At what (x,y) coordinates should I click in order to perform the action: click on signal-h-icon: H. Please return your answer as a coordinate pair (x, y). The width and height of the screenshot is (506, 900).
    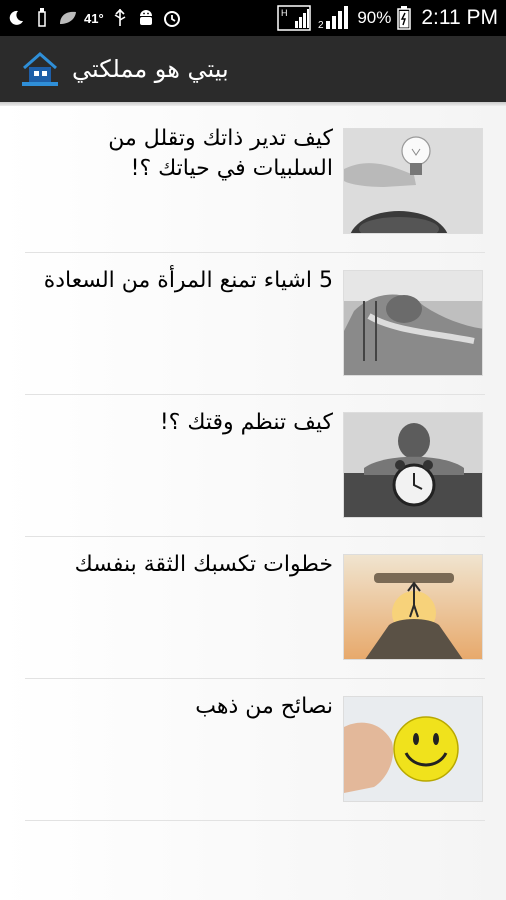
    Looking at the image, I should click on (294, 18).